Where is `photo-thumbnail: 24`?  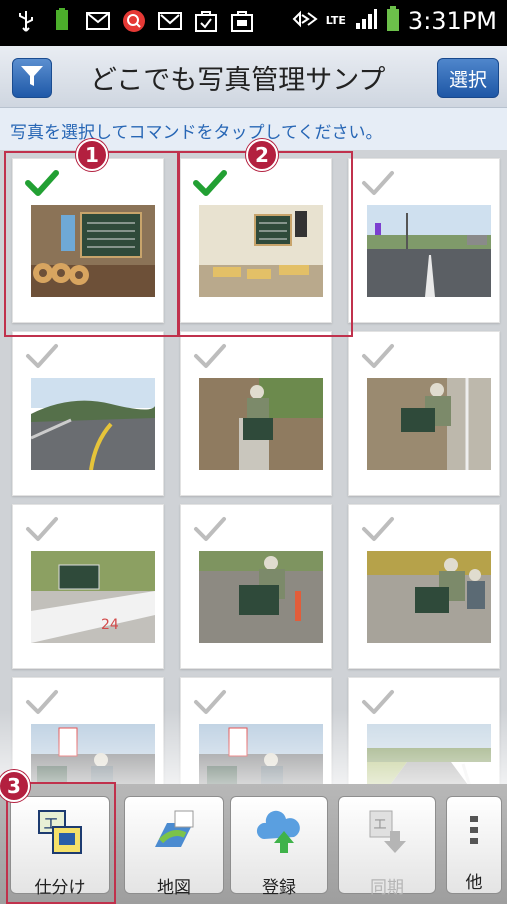 photo-thumbnail: 24 is located at coordinates (93, 597).